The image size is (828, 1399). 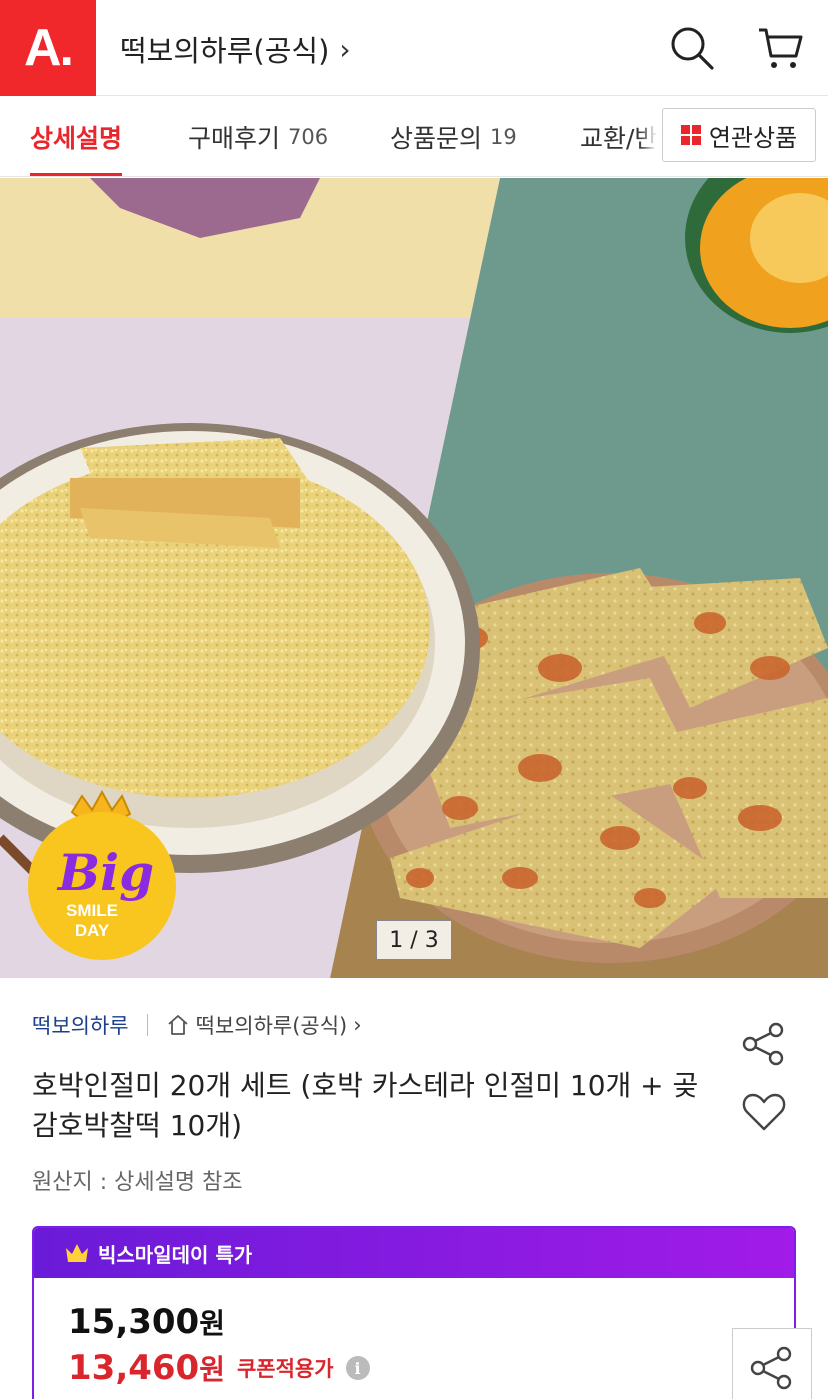 I want to click on question-count: 19, so click(x=503, y=137).